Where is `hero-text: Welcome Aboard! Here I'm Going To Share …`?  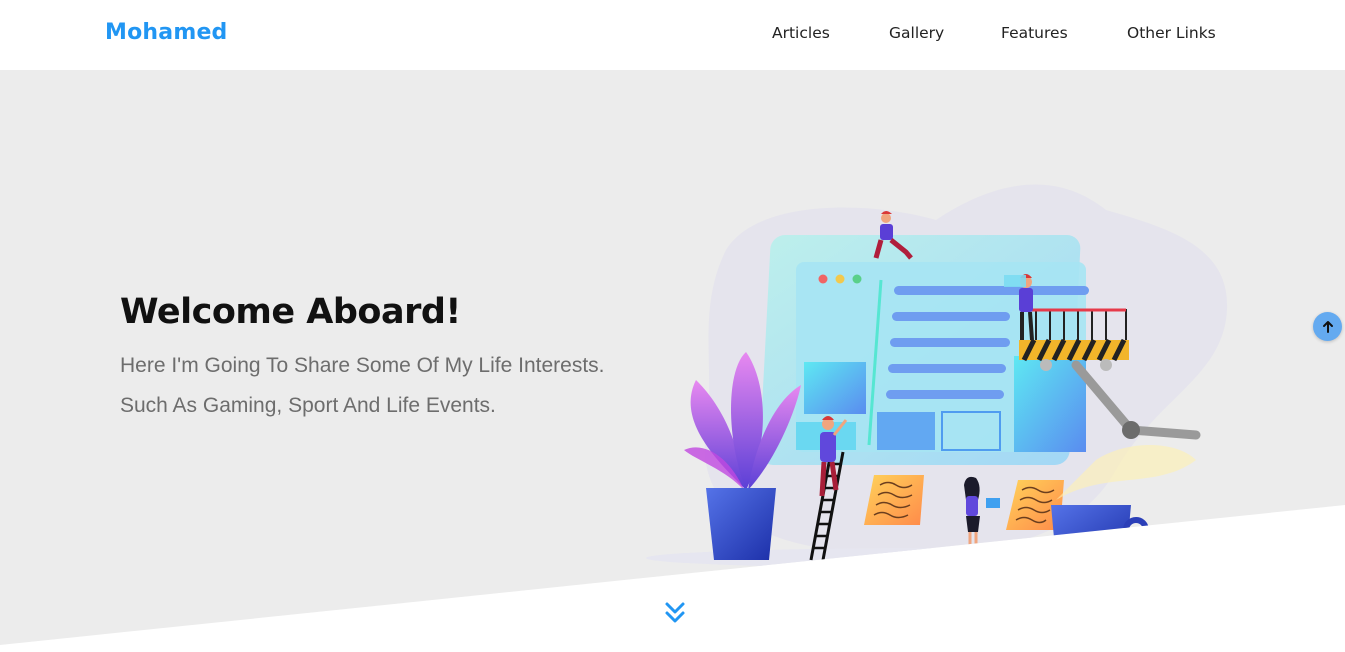
hero-text: Welcome Aboard! Here I'm Going To Share … is located at coordinates (380, 359).